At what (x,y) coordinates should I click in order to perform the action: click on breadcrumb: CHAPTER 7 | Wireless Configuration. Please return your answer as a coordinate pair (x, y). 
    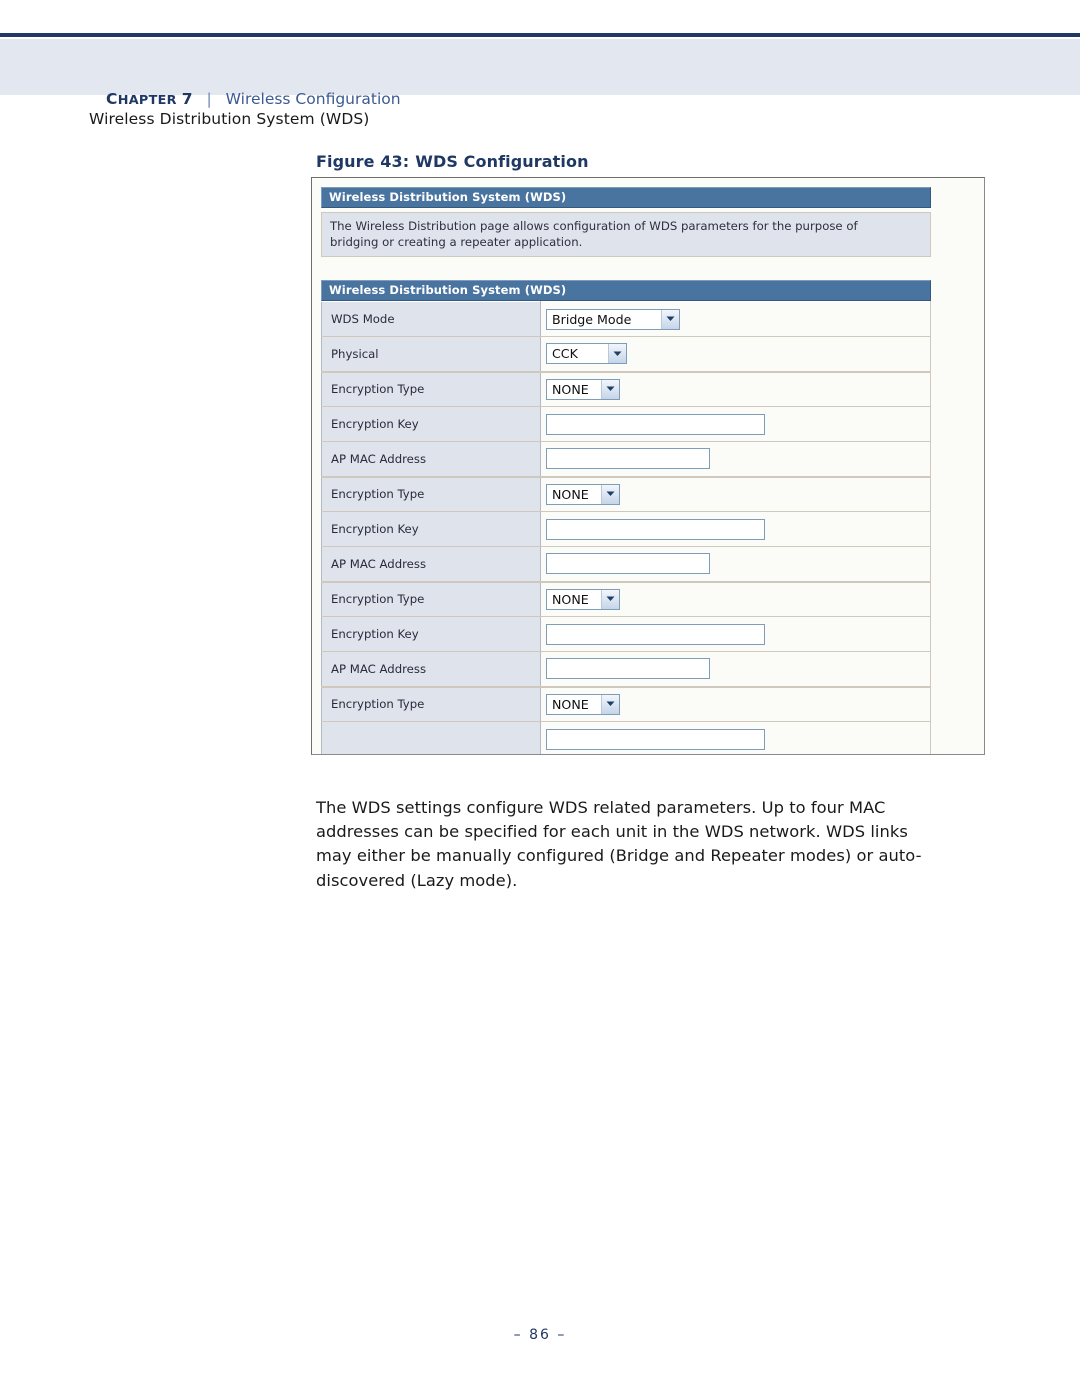
    Looking at the image, I should click on (253, 100).